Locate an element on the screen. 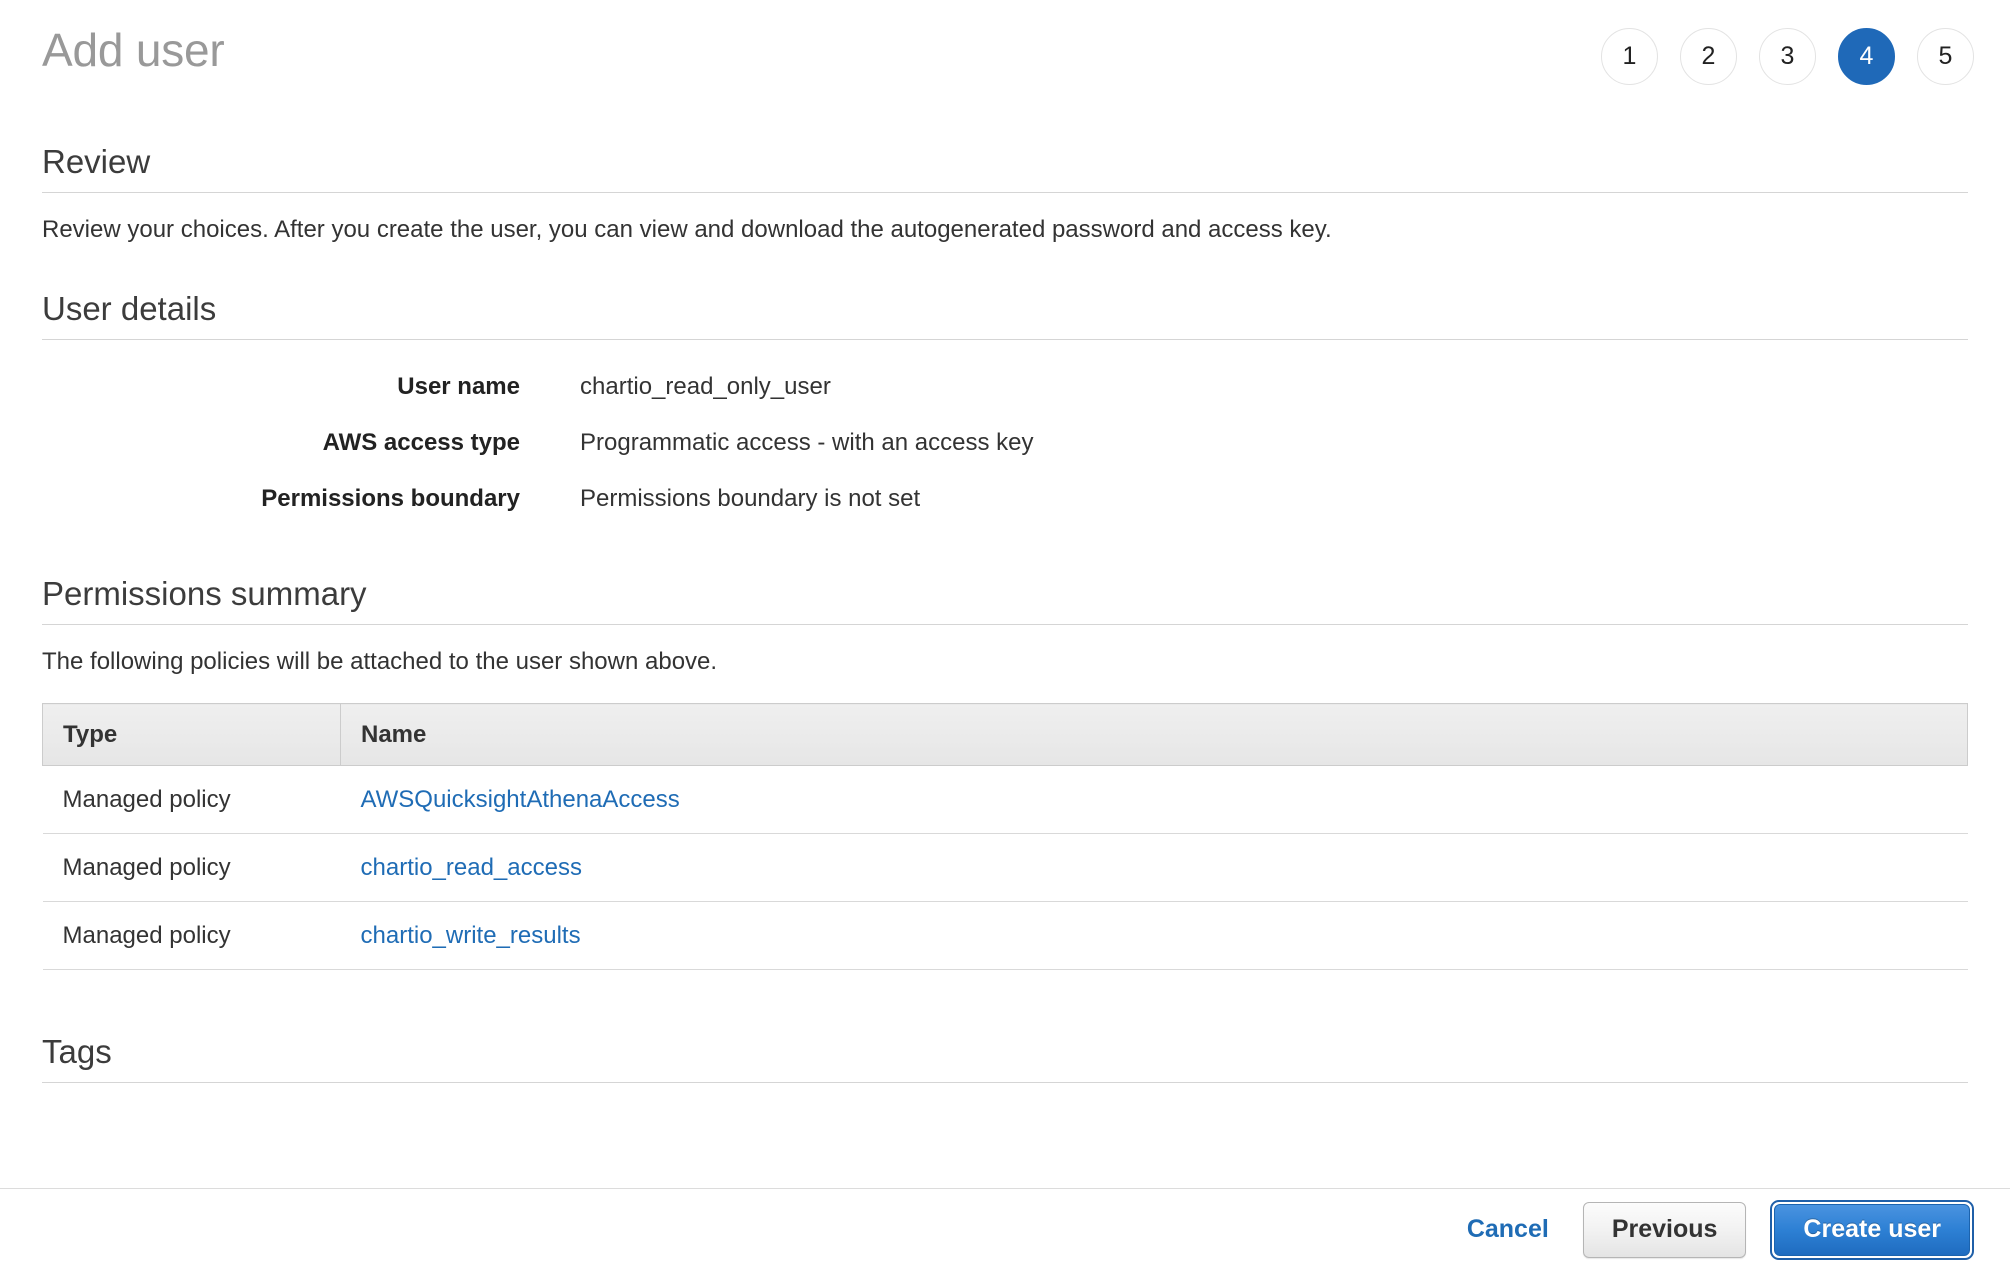 The height and width of the screenshot is (1270, 2010). column-header-name: Name is located at coordinates (1154, 734).